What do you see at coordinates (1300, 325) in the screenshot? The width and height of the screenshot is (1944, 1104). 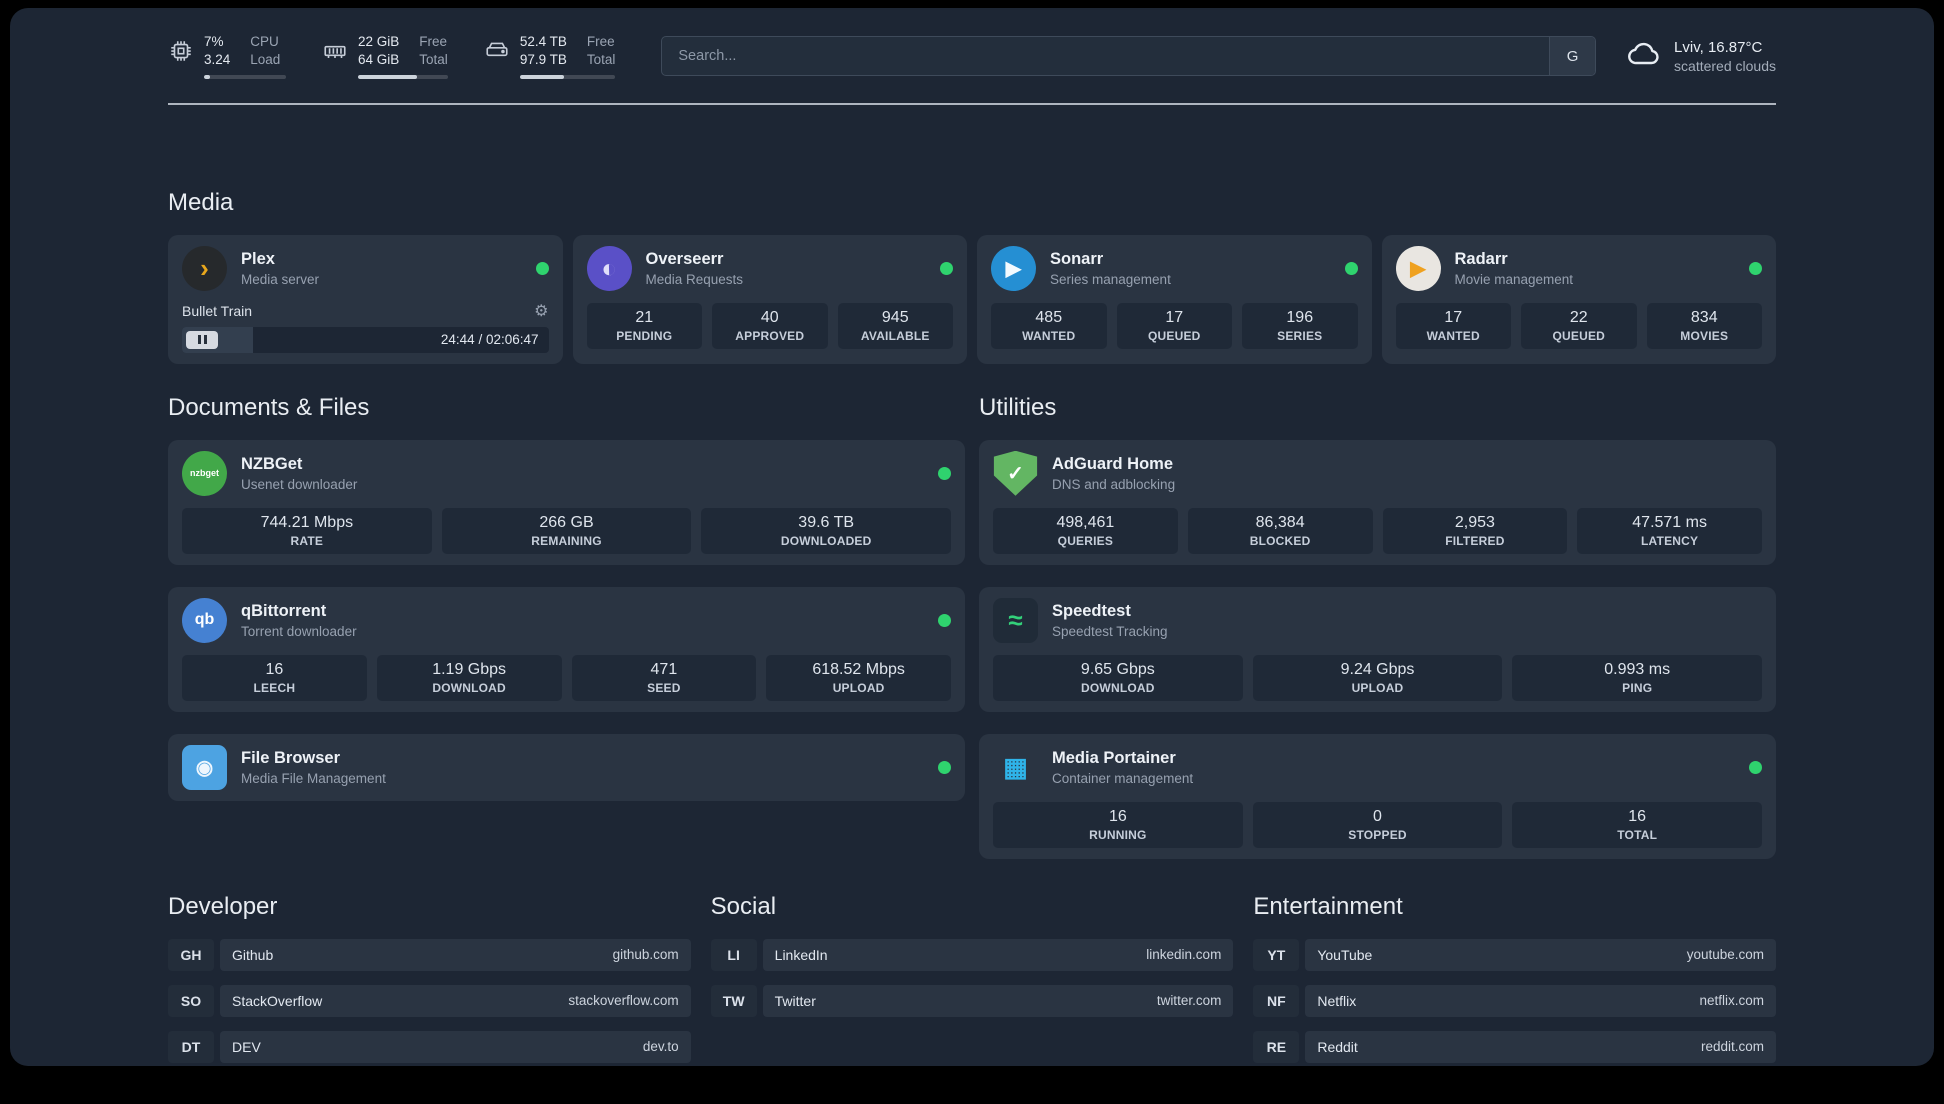 I see `stat-tile: 196 SERIES` at bounding box center [1300, 325].